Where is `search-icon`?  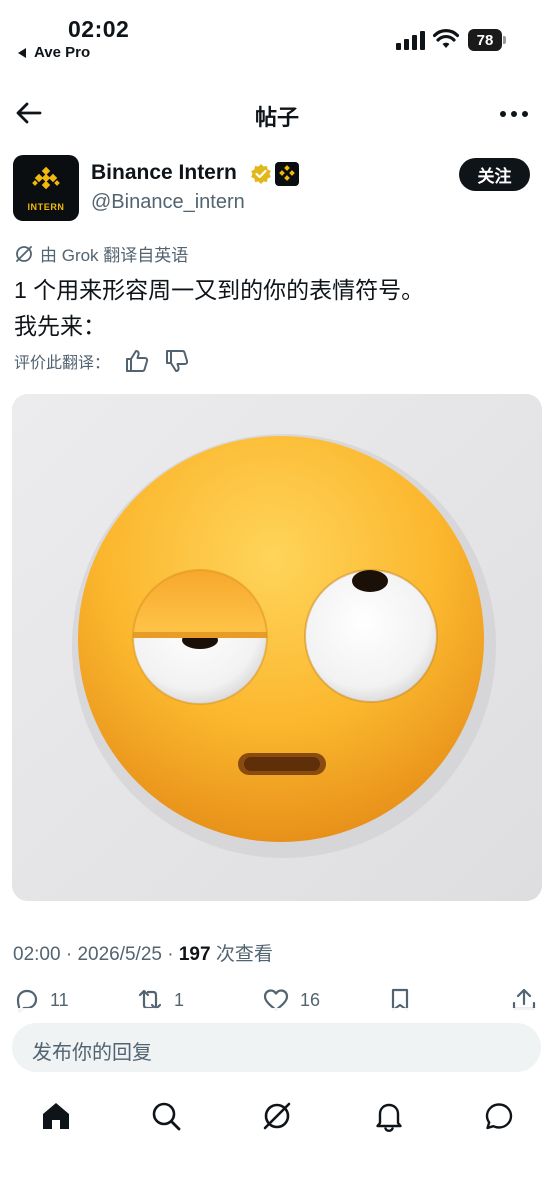
search-icon is located at coordinates (166, 1116).